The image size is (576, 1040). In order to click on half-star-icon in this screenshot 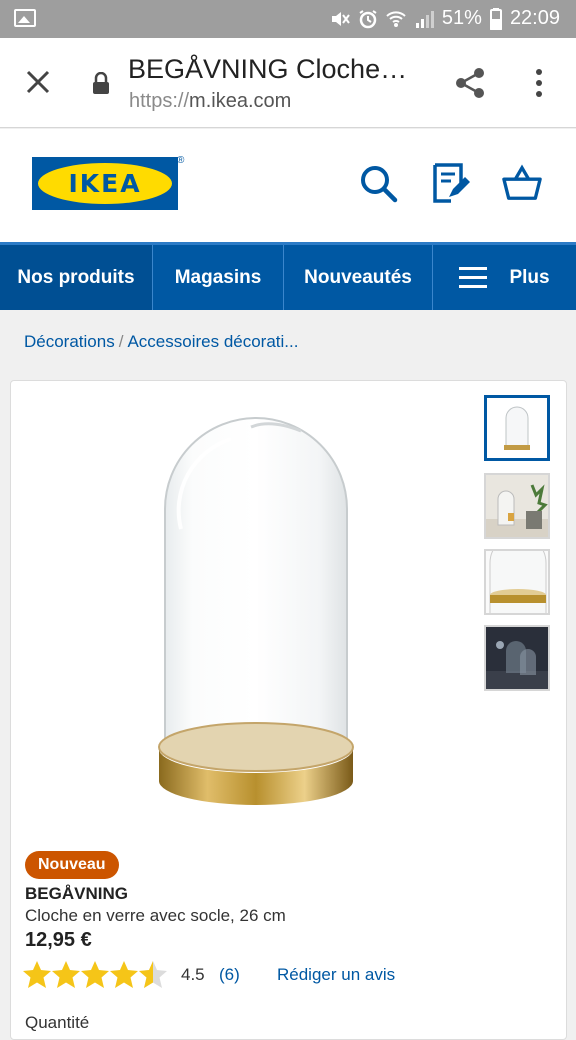, I will do `click(153, 974)`.